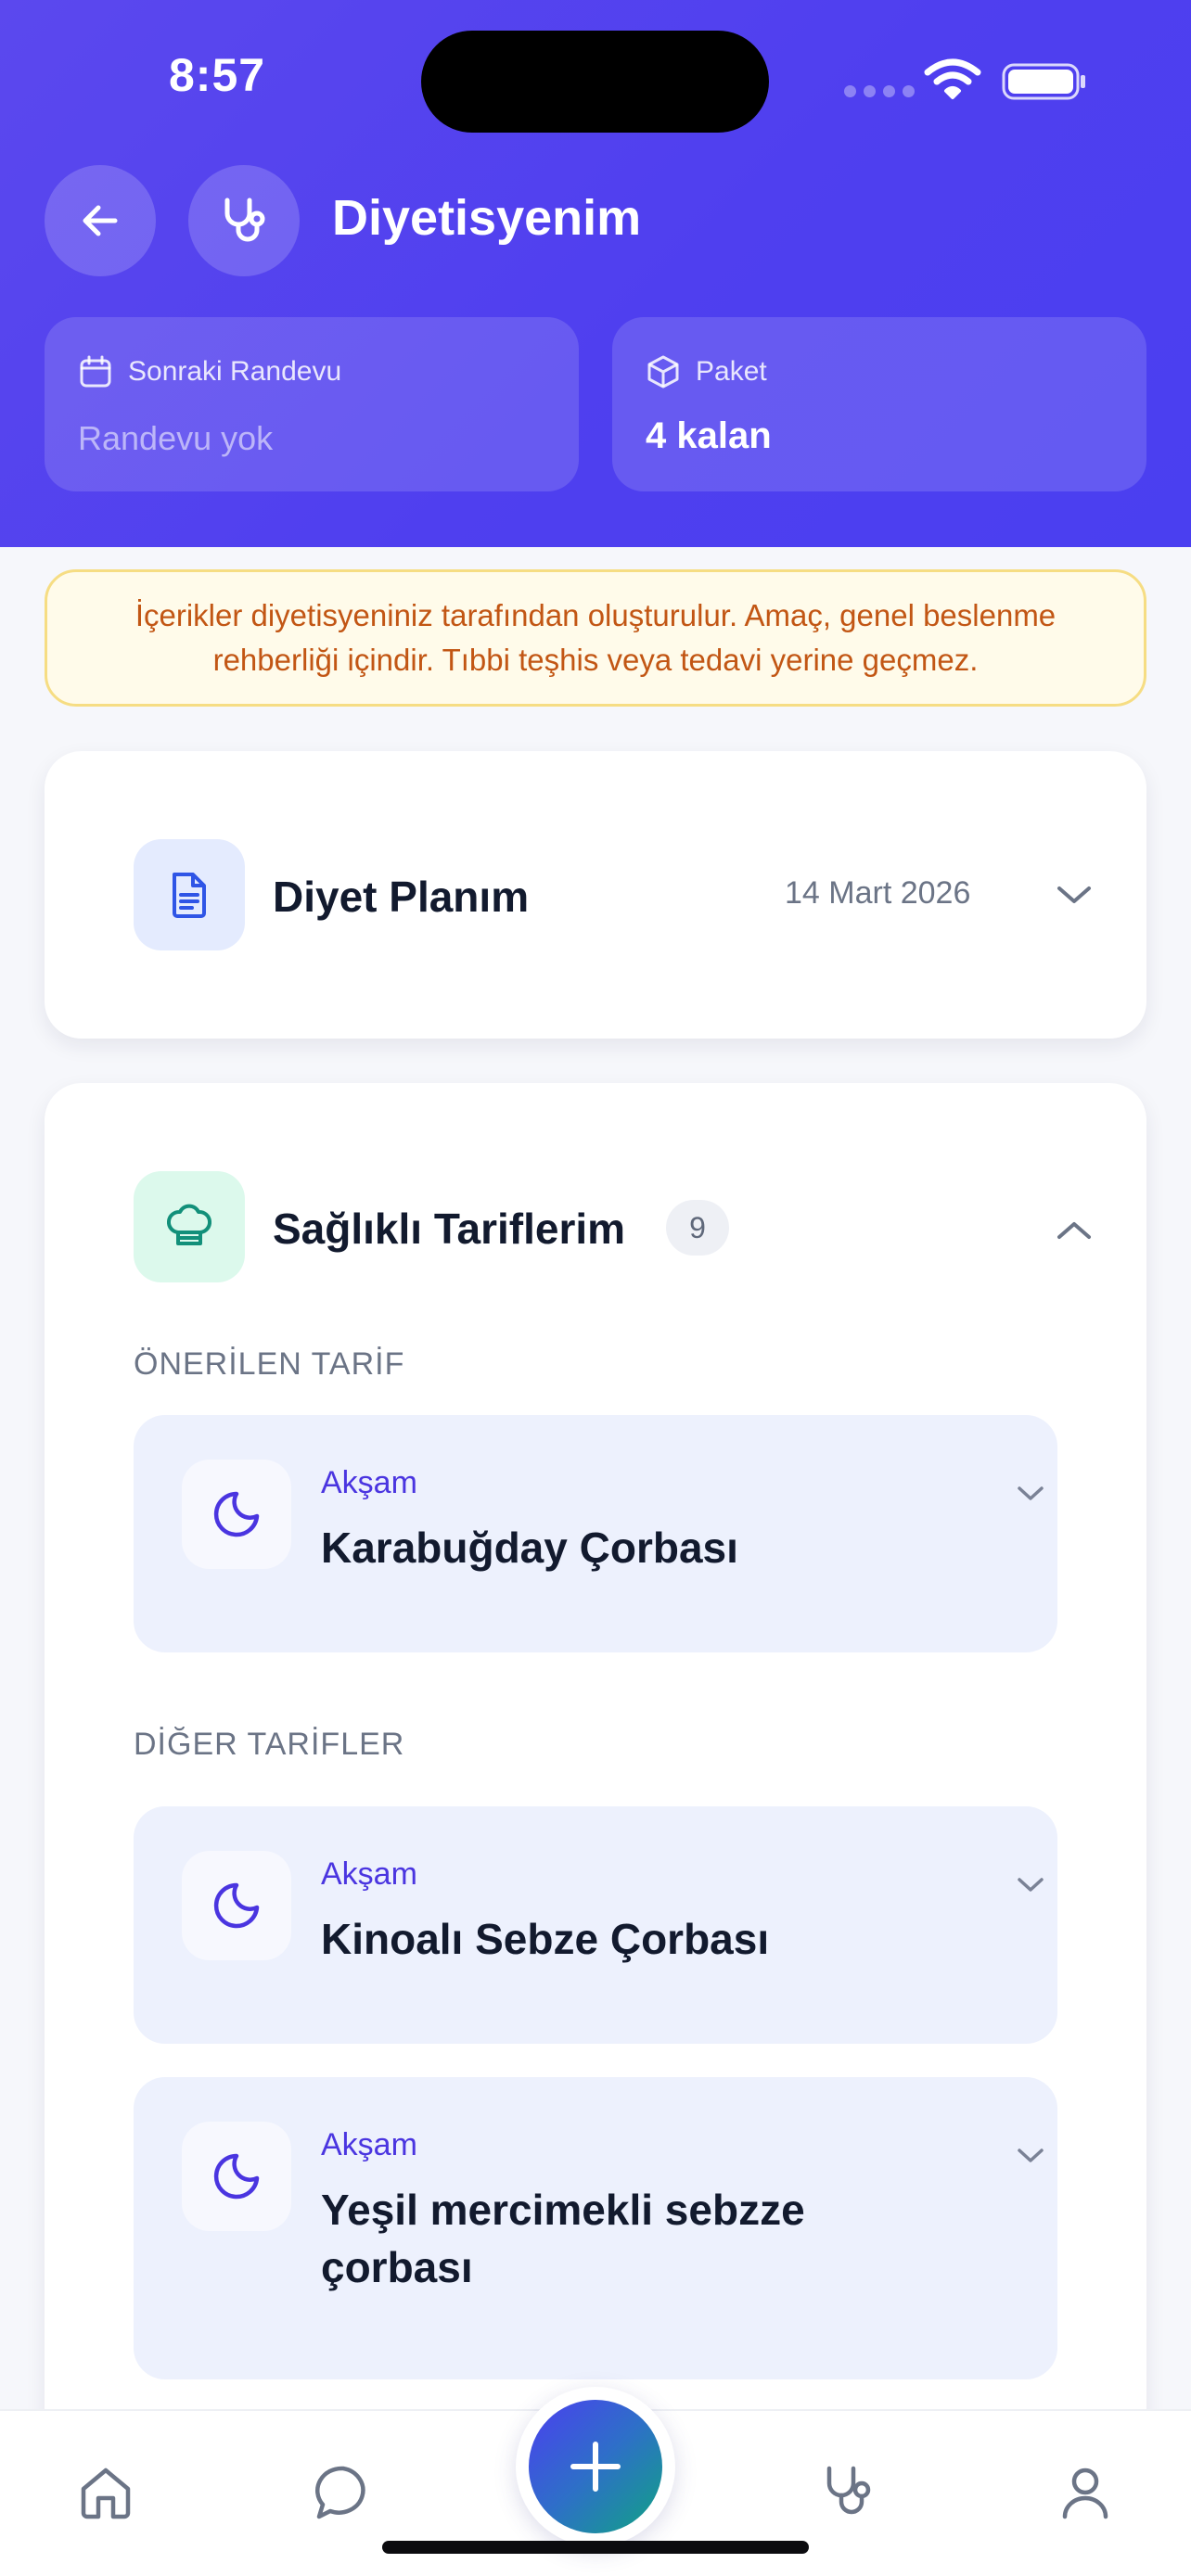 The width and height of the screenshot is (1191, 2576). Describe the element at coordinates (697, 1228) in the screenshot. I see `recipes-count-badge: 9` at that location.